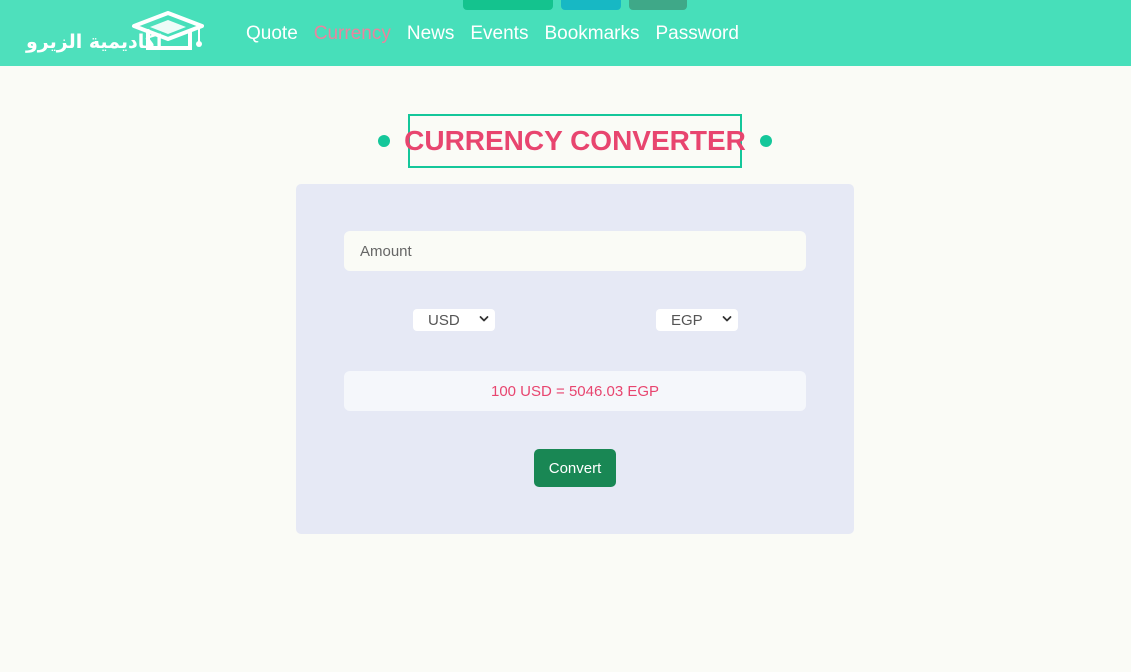  I want to click on brand-logo-link: اكاديمية الزيرو, so click(106, 33).